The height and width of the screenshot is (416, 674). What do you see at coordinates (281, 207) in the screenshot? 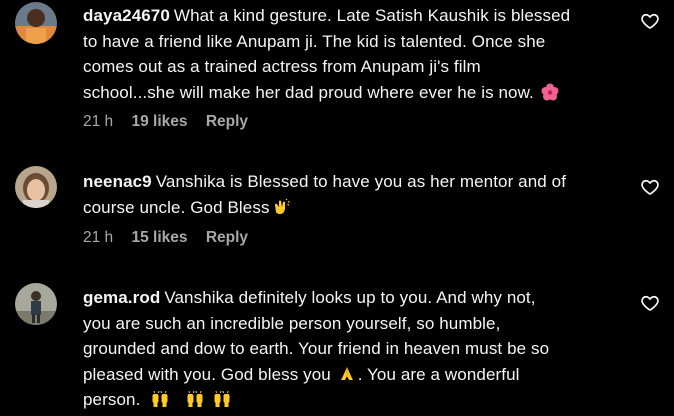
I see `clapping-hands-emoji` at bounding box center [281, 207].